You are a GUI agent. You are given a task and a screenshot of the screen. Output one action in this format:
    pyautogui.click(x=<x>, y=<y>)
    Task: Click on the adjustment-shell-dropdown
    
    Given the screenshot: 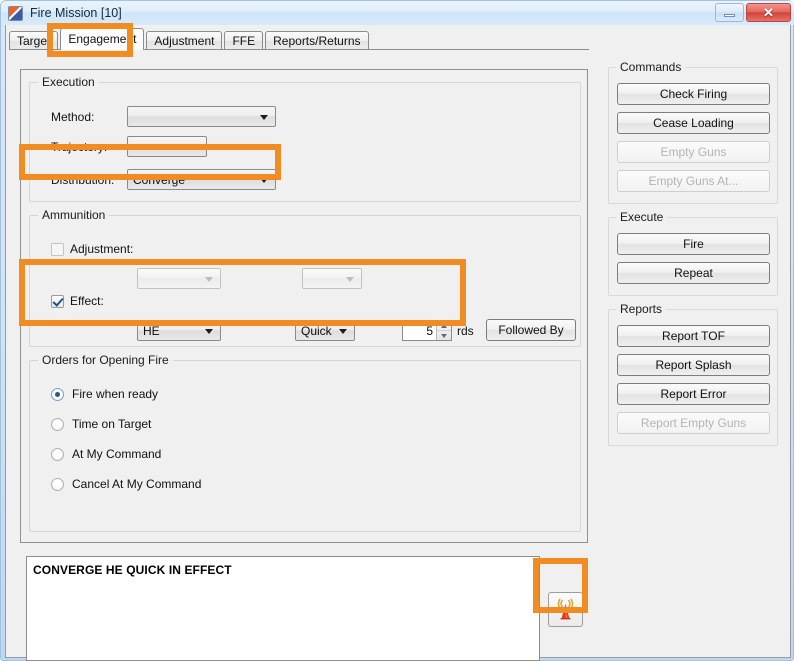 What is the action you would take?
    pyautogui.click(x=179, y=278)
    